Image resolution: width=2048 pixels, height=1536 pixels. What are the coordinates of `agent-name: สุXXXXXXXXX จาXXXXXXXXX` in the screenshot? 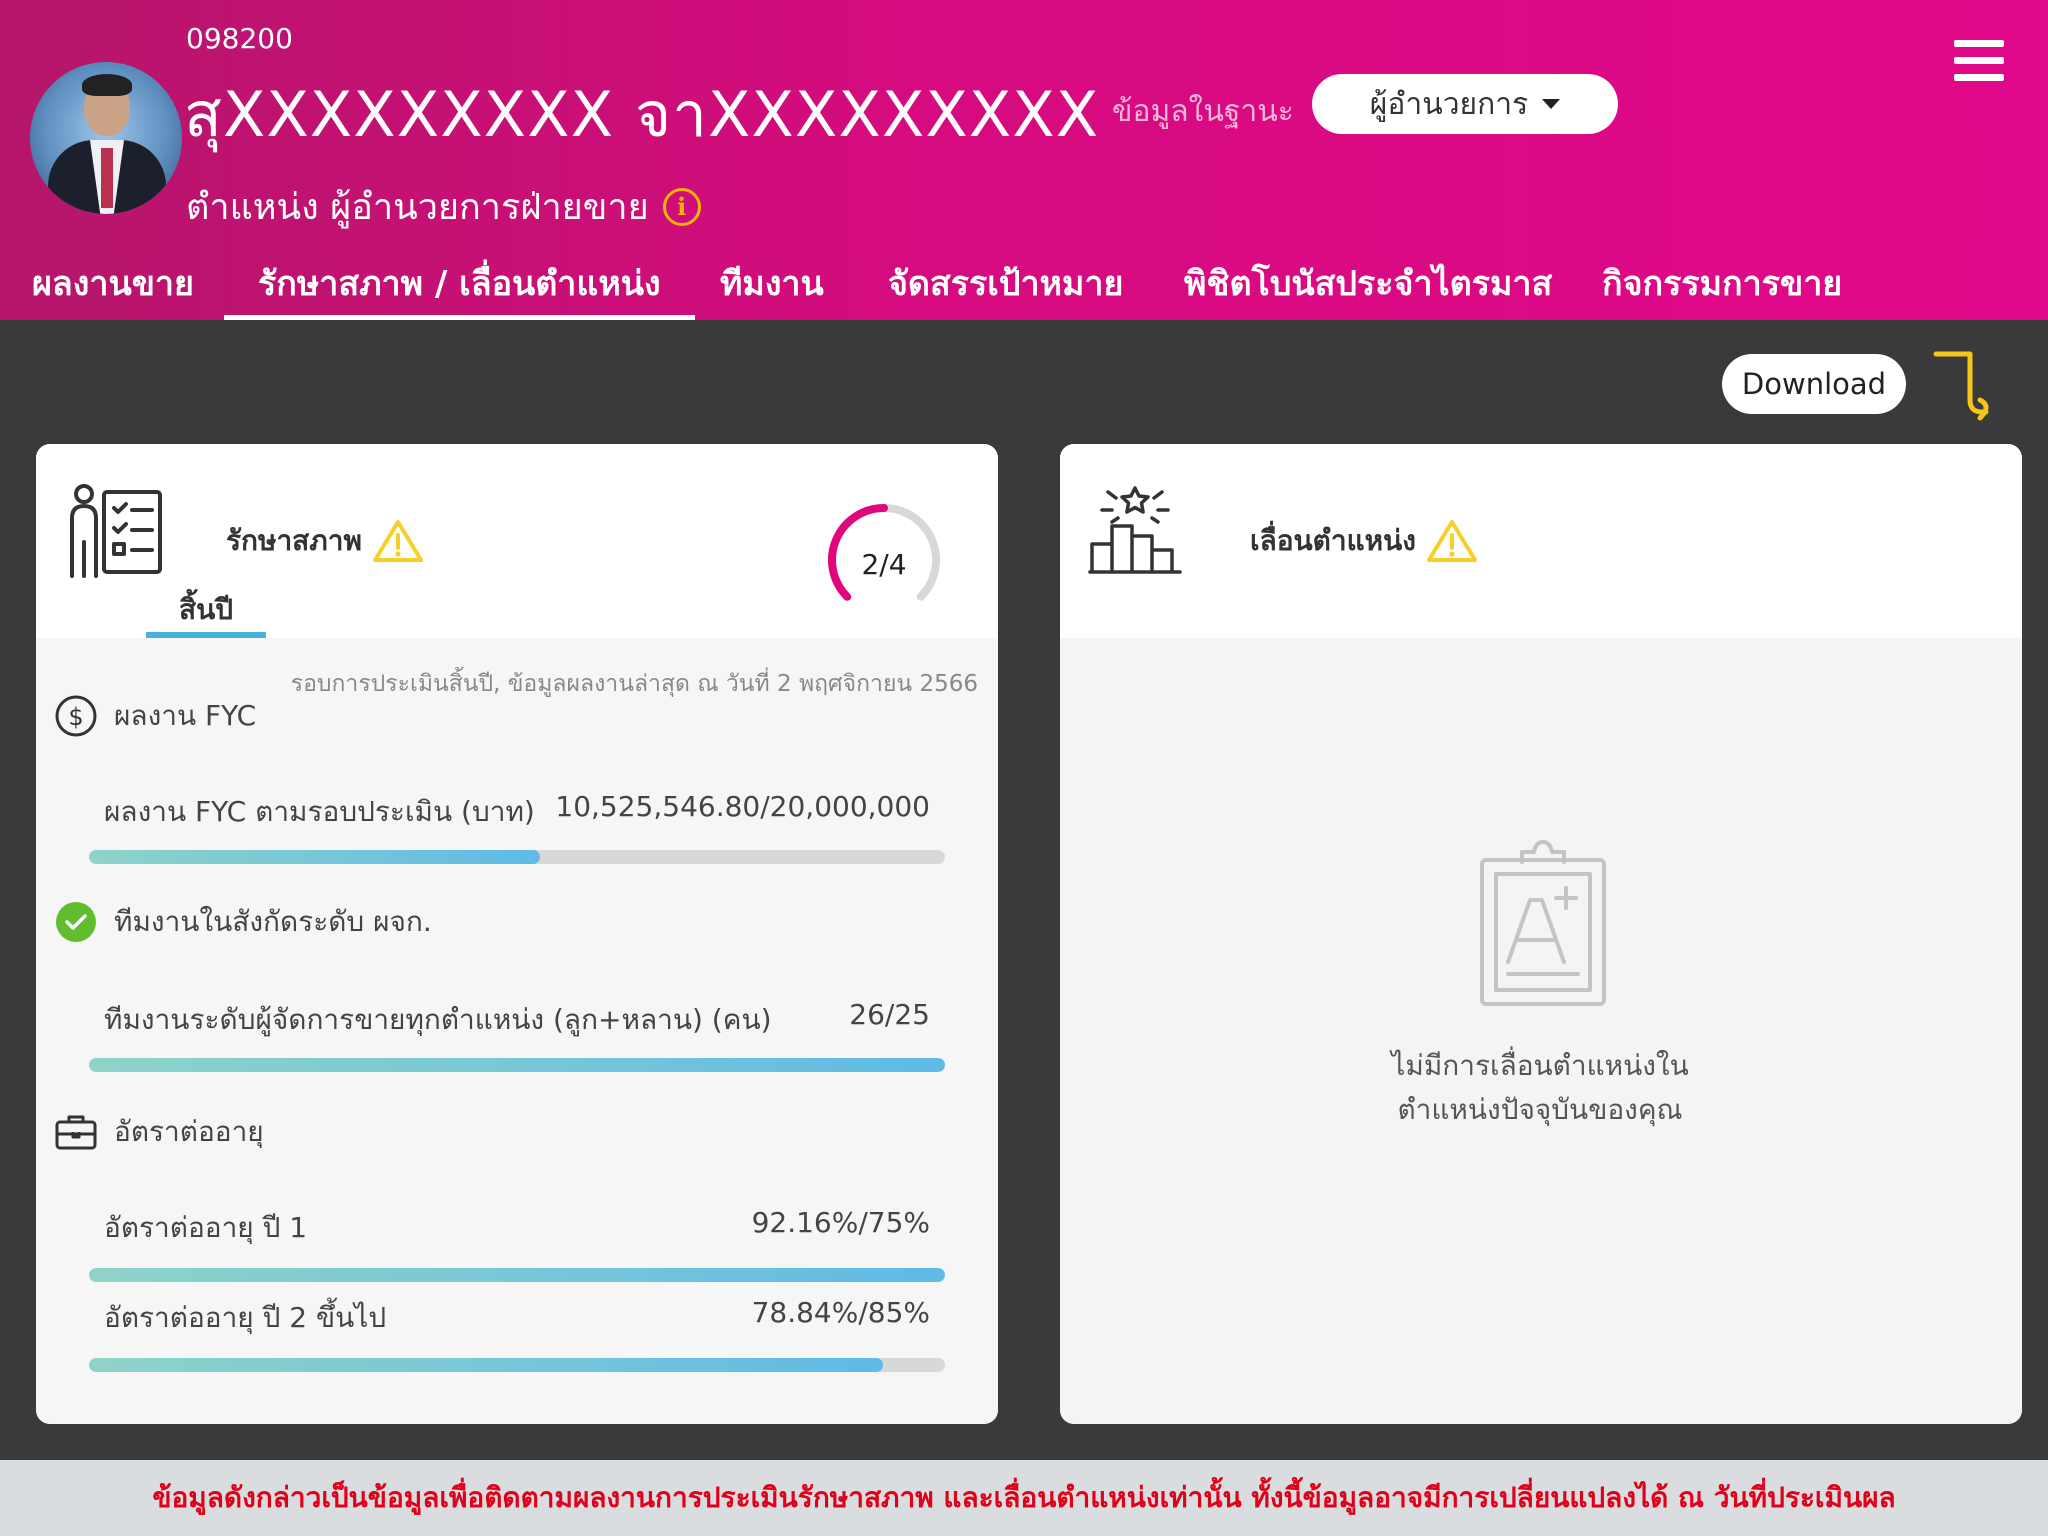 It's located at (642, 114).